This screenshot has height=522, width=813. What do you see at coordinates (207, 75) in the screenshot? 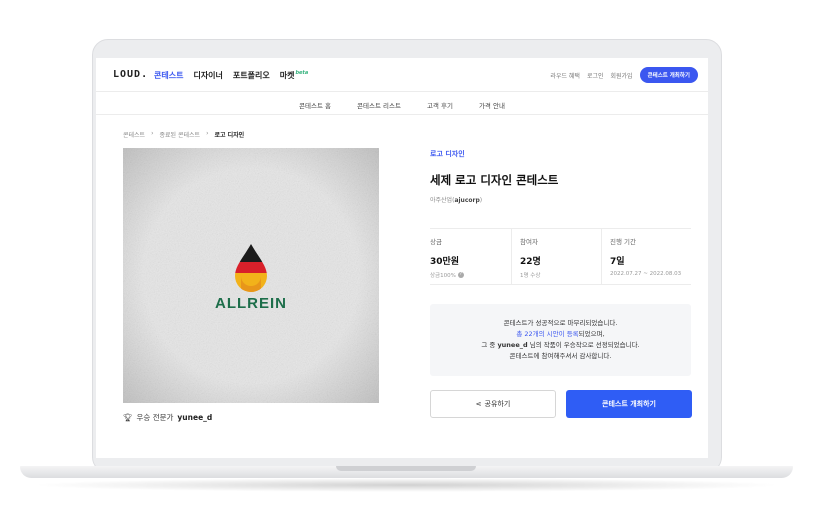
I see `nav-designers: 디자이너` at bounding box center [207, 75].